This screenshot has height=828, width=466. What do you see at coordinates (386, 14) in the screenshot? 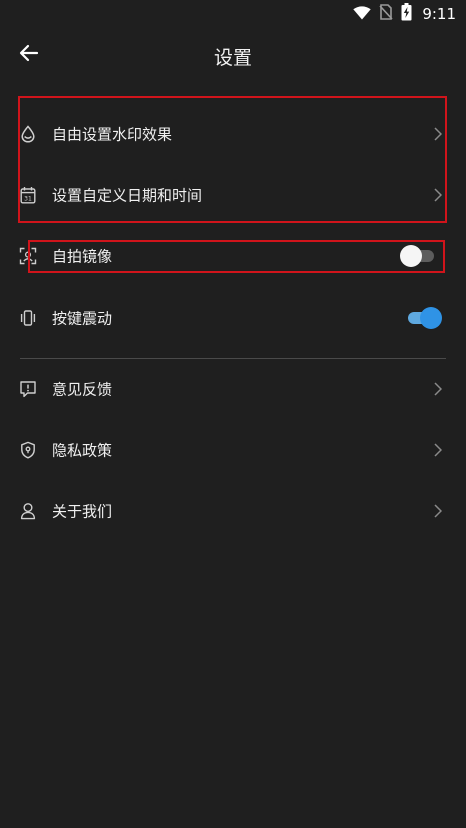
I see `no-sim-icon` at bounding box center [386, 14].